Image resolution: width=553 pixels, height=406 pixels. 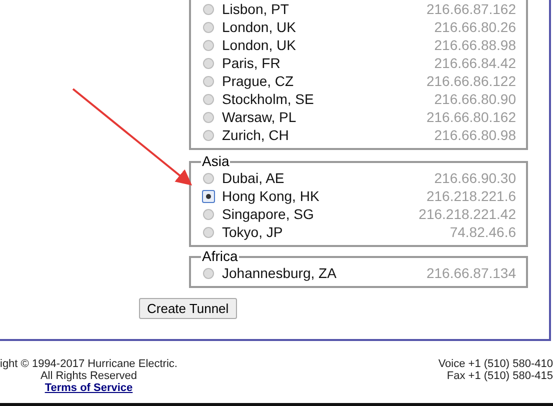 What do you see at coordinates (471, 196) in the screenshot?
I see `server-ip: 216.218.221.6` at bounding box center [471, 196].